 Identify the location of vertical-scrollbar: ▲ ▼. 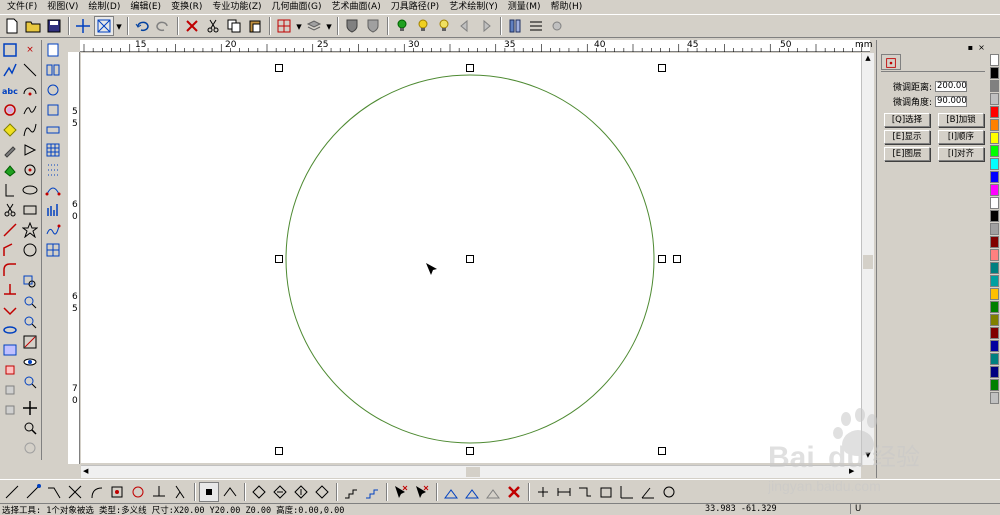
(867, 259).